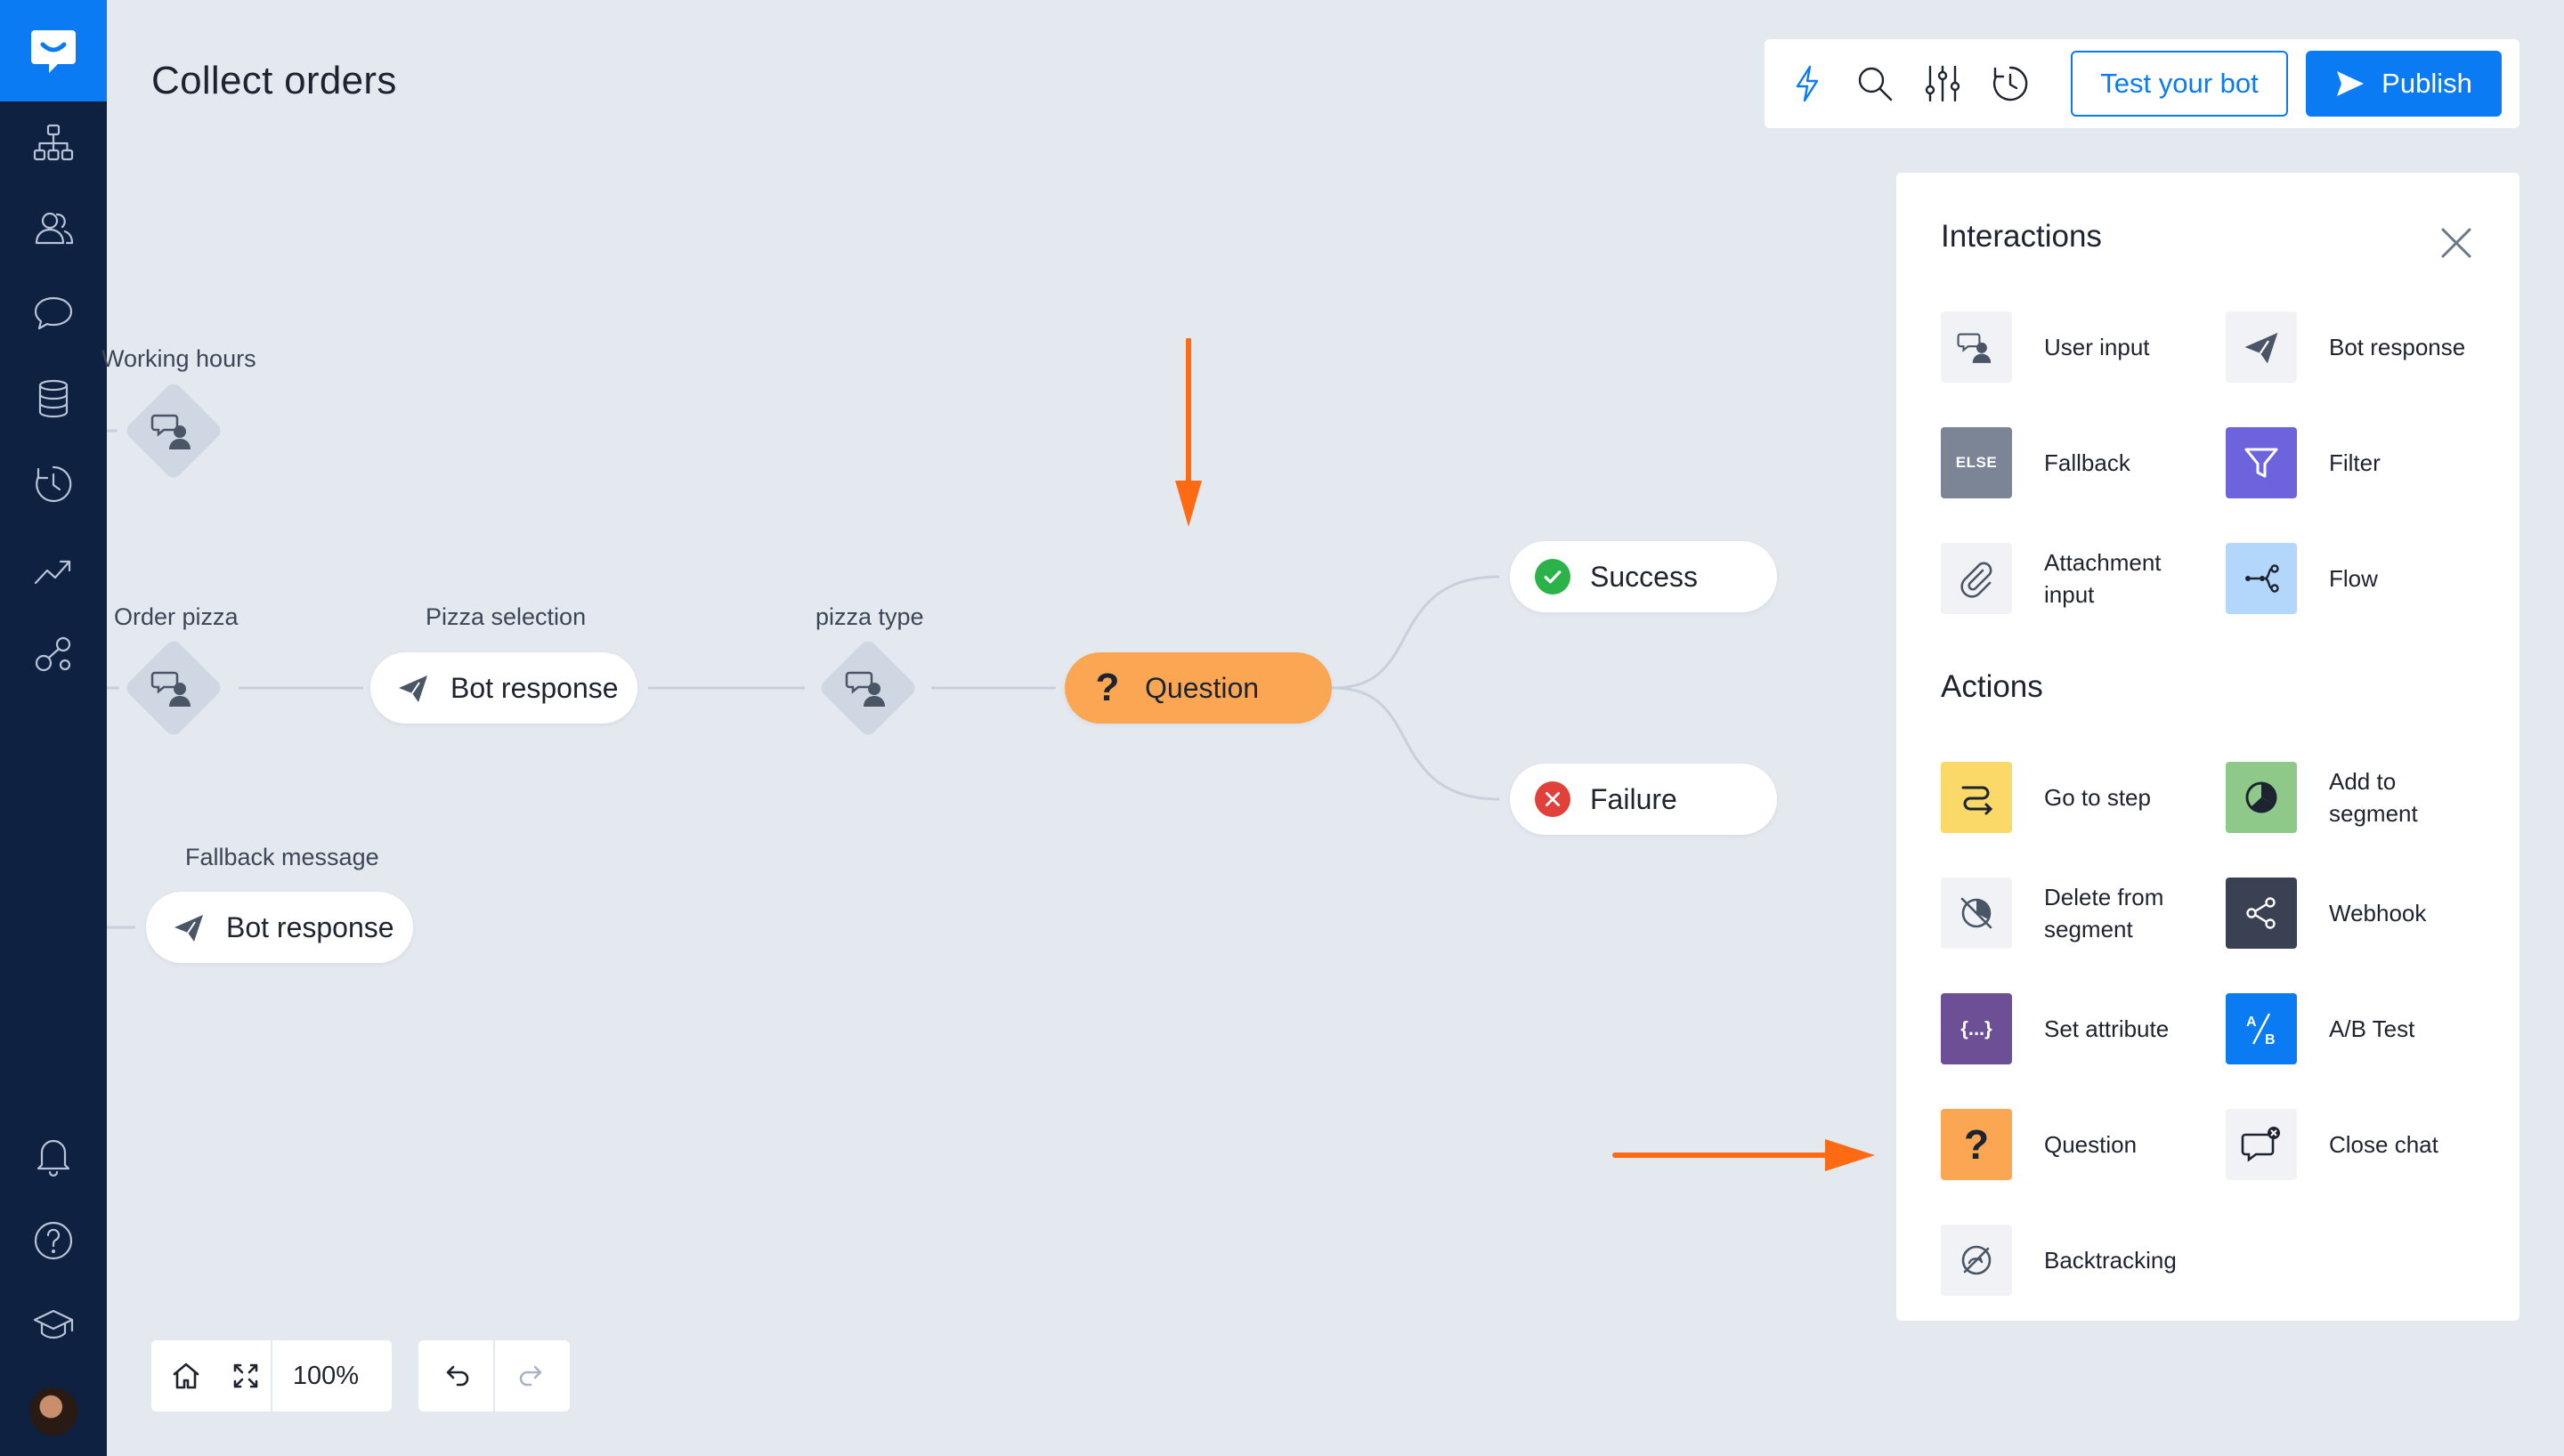  What do you see at coordinates (869, 616) in the screenshot?
I see `node-label-pizza-type: pizza type` at bounding box center [869, 616].